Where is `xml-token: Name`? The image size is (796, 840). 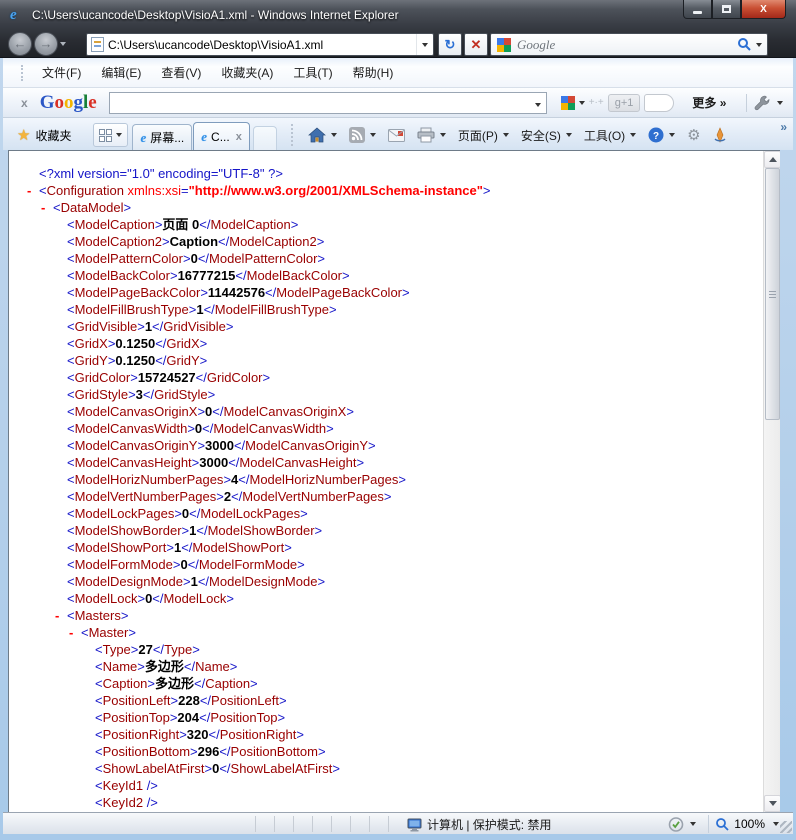 xml-token: Name is located at coordinates (212, 666).